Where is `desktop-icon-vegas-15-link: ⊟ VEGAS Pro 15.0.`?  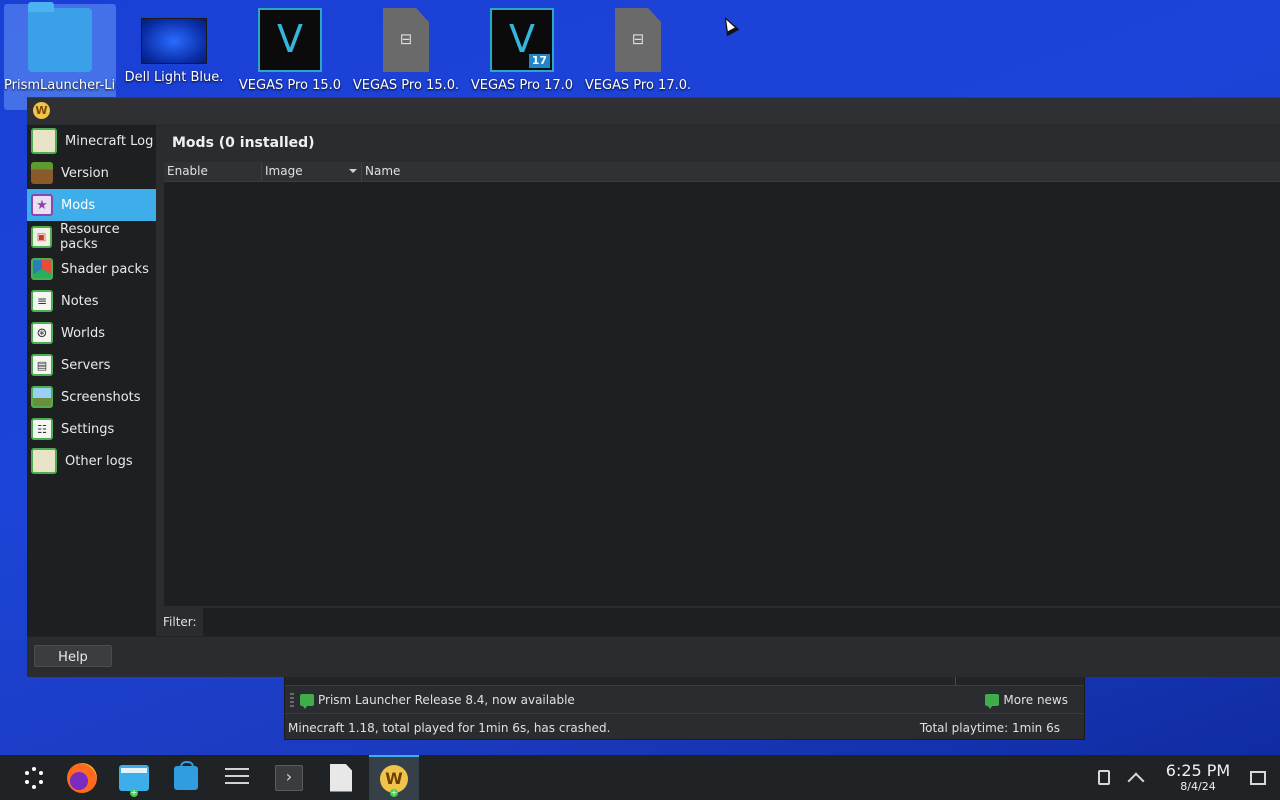
desktop-icon-vegas-15-link: ⊟ VEGAS Pro 15.0. is located at coordinates (406, 57).